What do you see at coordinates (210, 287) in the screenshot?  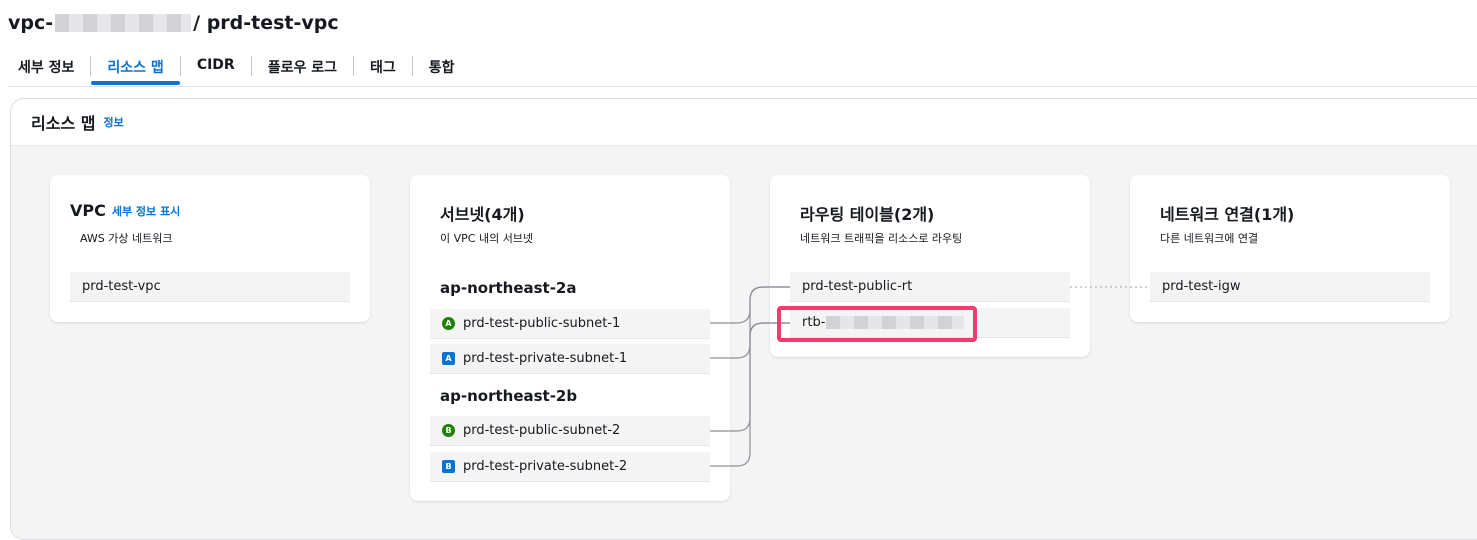 I see `vpc-item: prd-test-vpc` at bounding box center [210, 287].